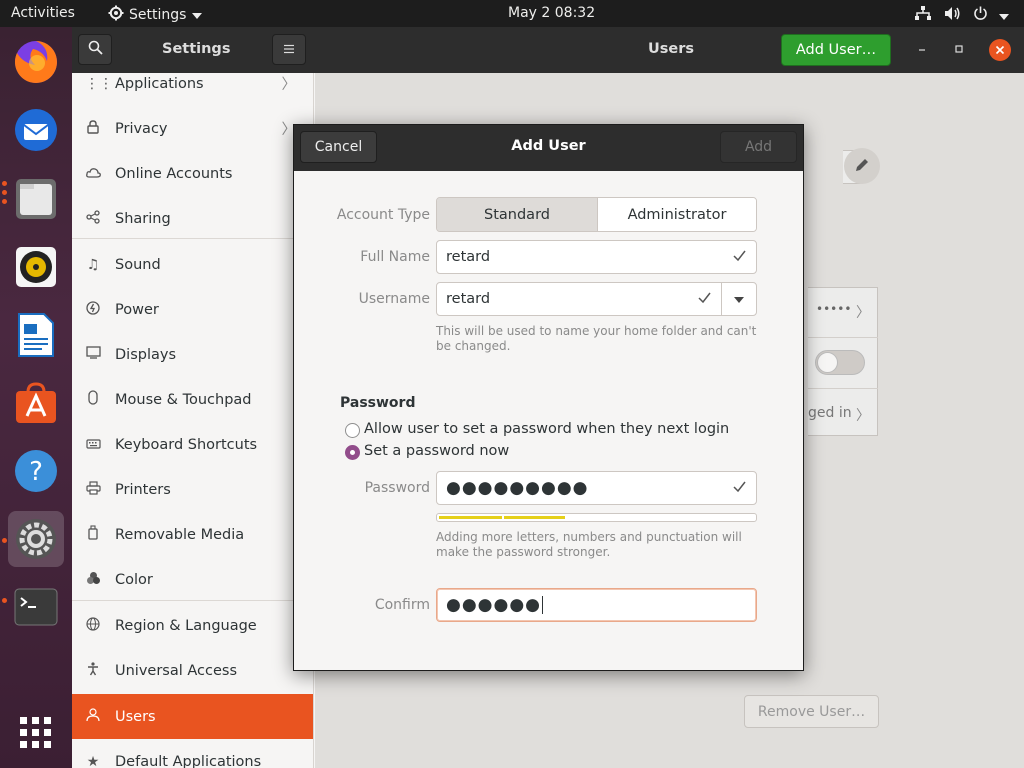 This screenshot has height=768, width=1024. Describe the element at coordinates (192, 534) in the screenshot. I see `sidebar-item-removable-media: Removable Media` at that location.